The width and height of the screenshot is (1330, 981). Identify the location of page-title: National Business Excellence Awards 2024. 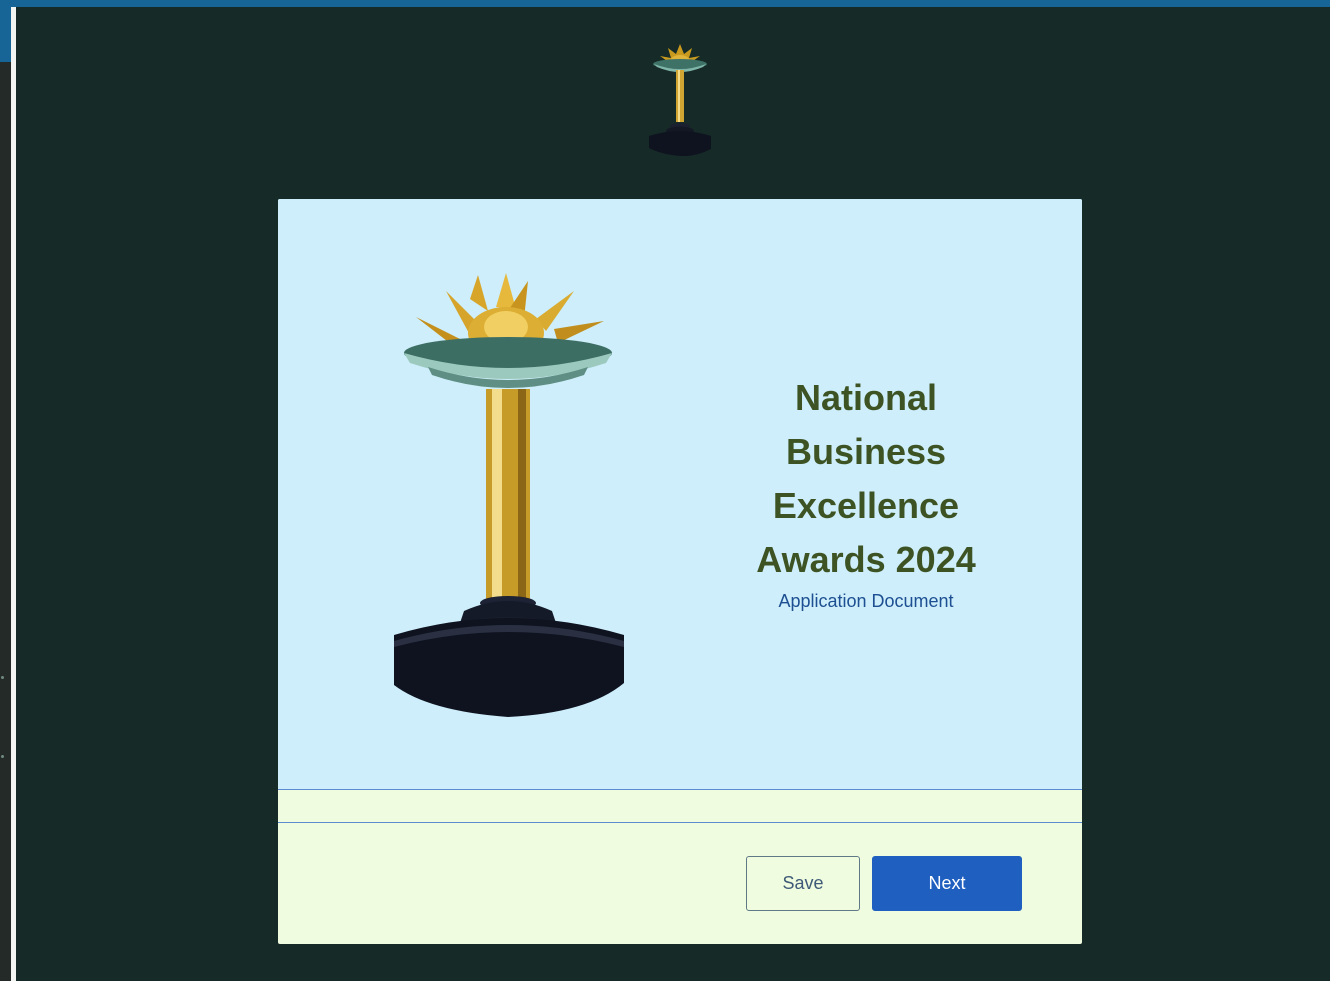
(866, 478).